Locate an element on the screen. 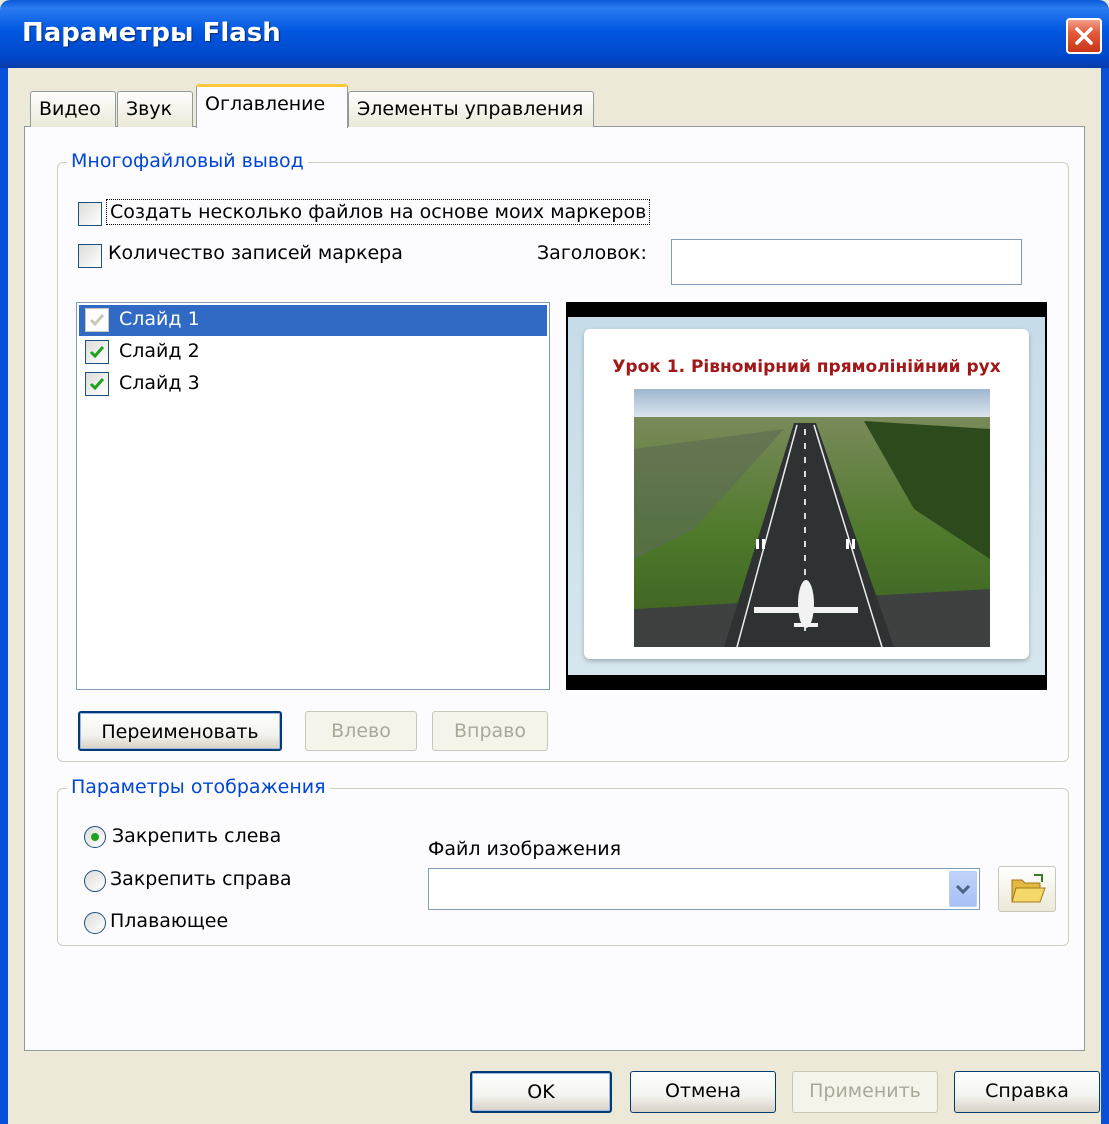 This screenshot has height=1124, width=1109. move-right-button-label: Вправо is located at coordinates (490, 731).